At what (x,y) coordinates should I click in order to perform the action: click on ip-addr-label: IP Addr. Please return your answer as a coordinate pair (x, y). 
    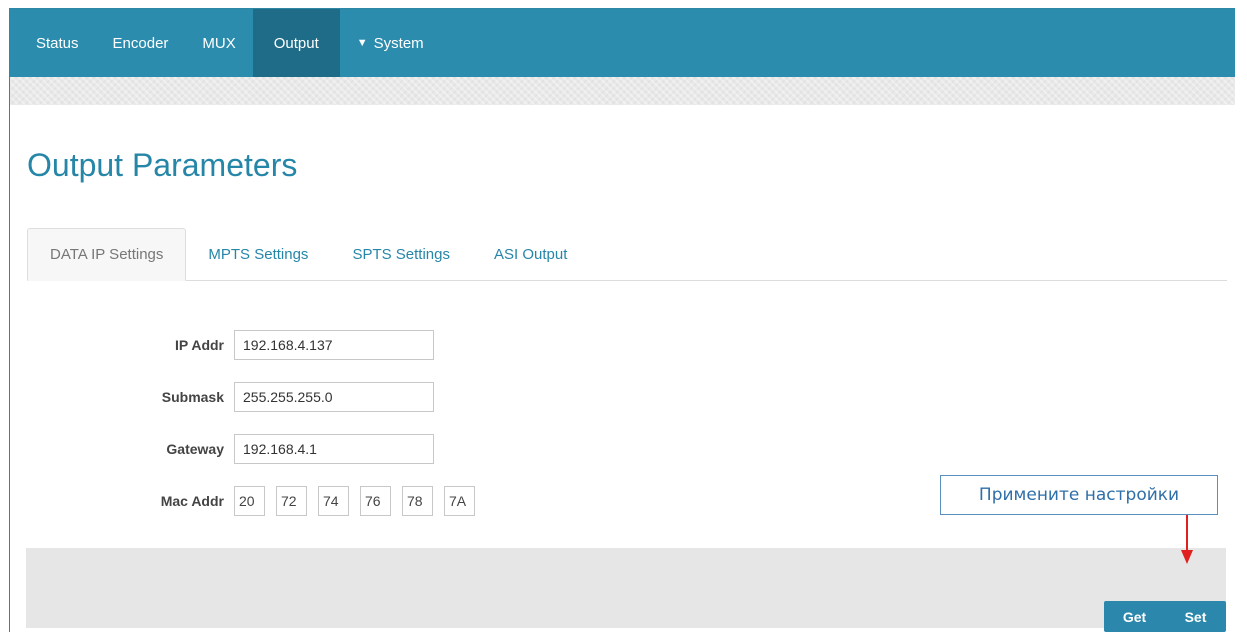
    Looking at the image, I should click on (199, 345).